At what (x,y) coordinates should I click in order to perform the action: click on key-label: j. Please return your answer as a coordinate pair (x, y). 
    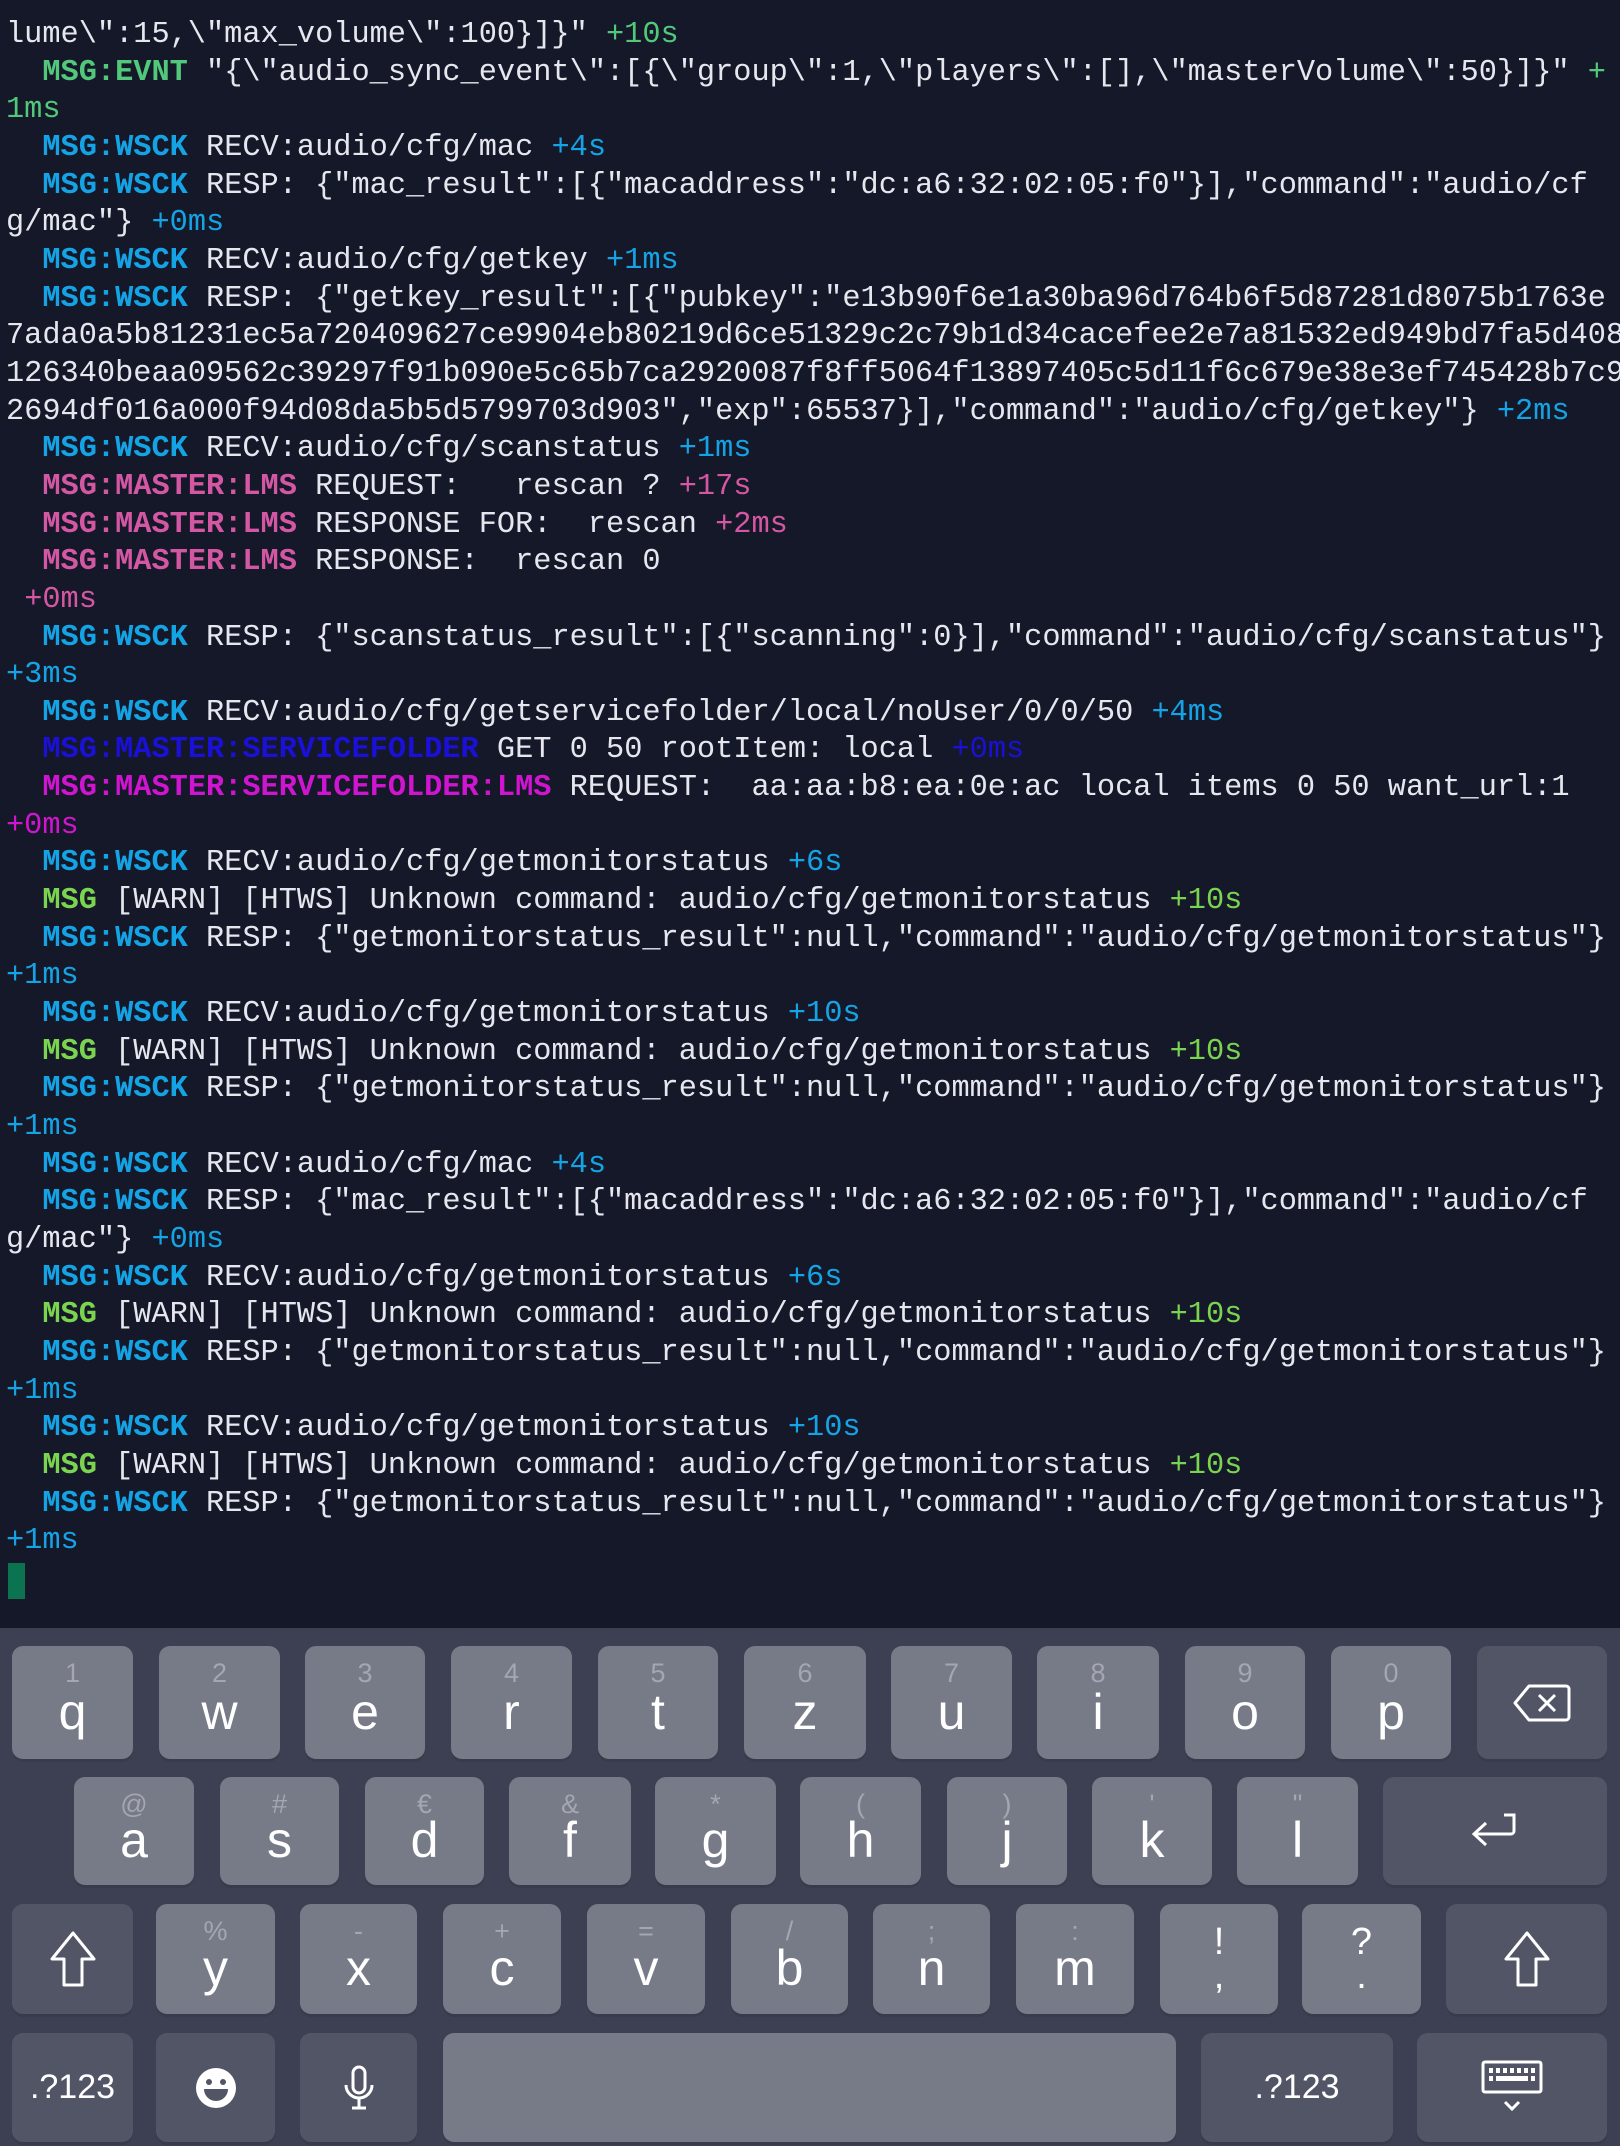
    Looking at the image, I should click on (1007, 1840).